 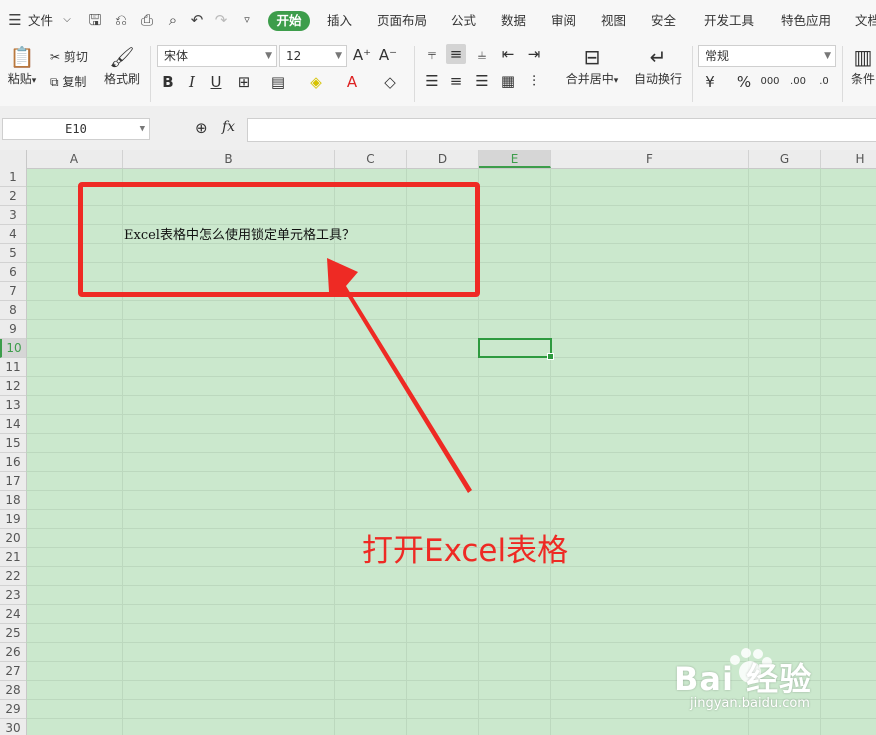 What do you see at coordinates (743, 679) in the screenshot?
I see `watermark-brand: Bai 经验` at bounding box center [743, 679].